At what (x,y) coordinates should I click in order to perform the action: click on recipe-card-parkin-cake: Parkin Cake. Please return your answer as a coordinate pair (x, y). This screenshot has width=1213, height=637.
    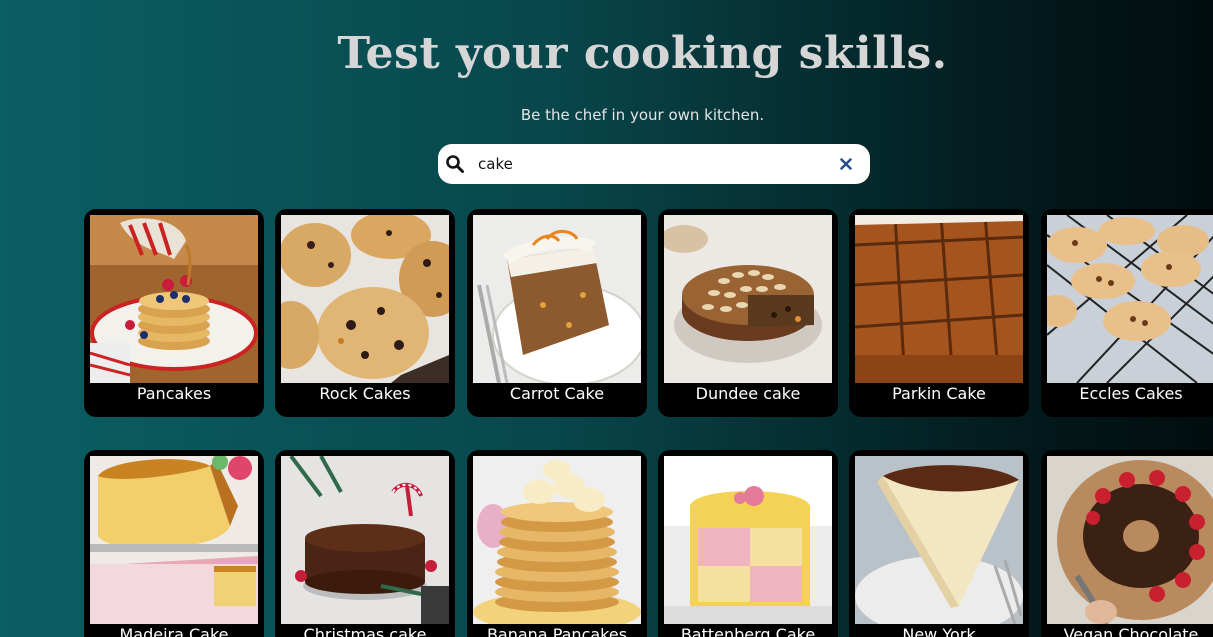
    Looking at the image, I should click on (939, 313).